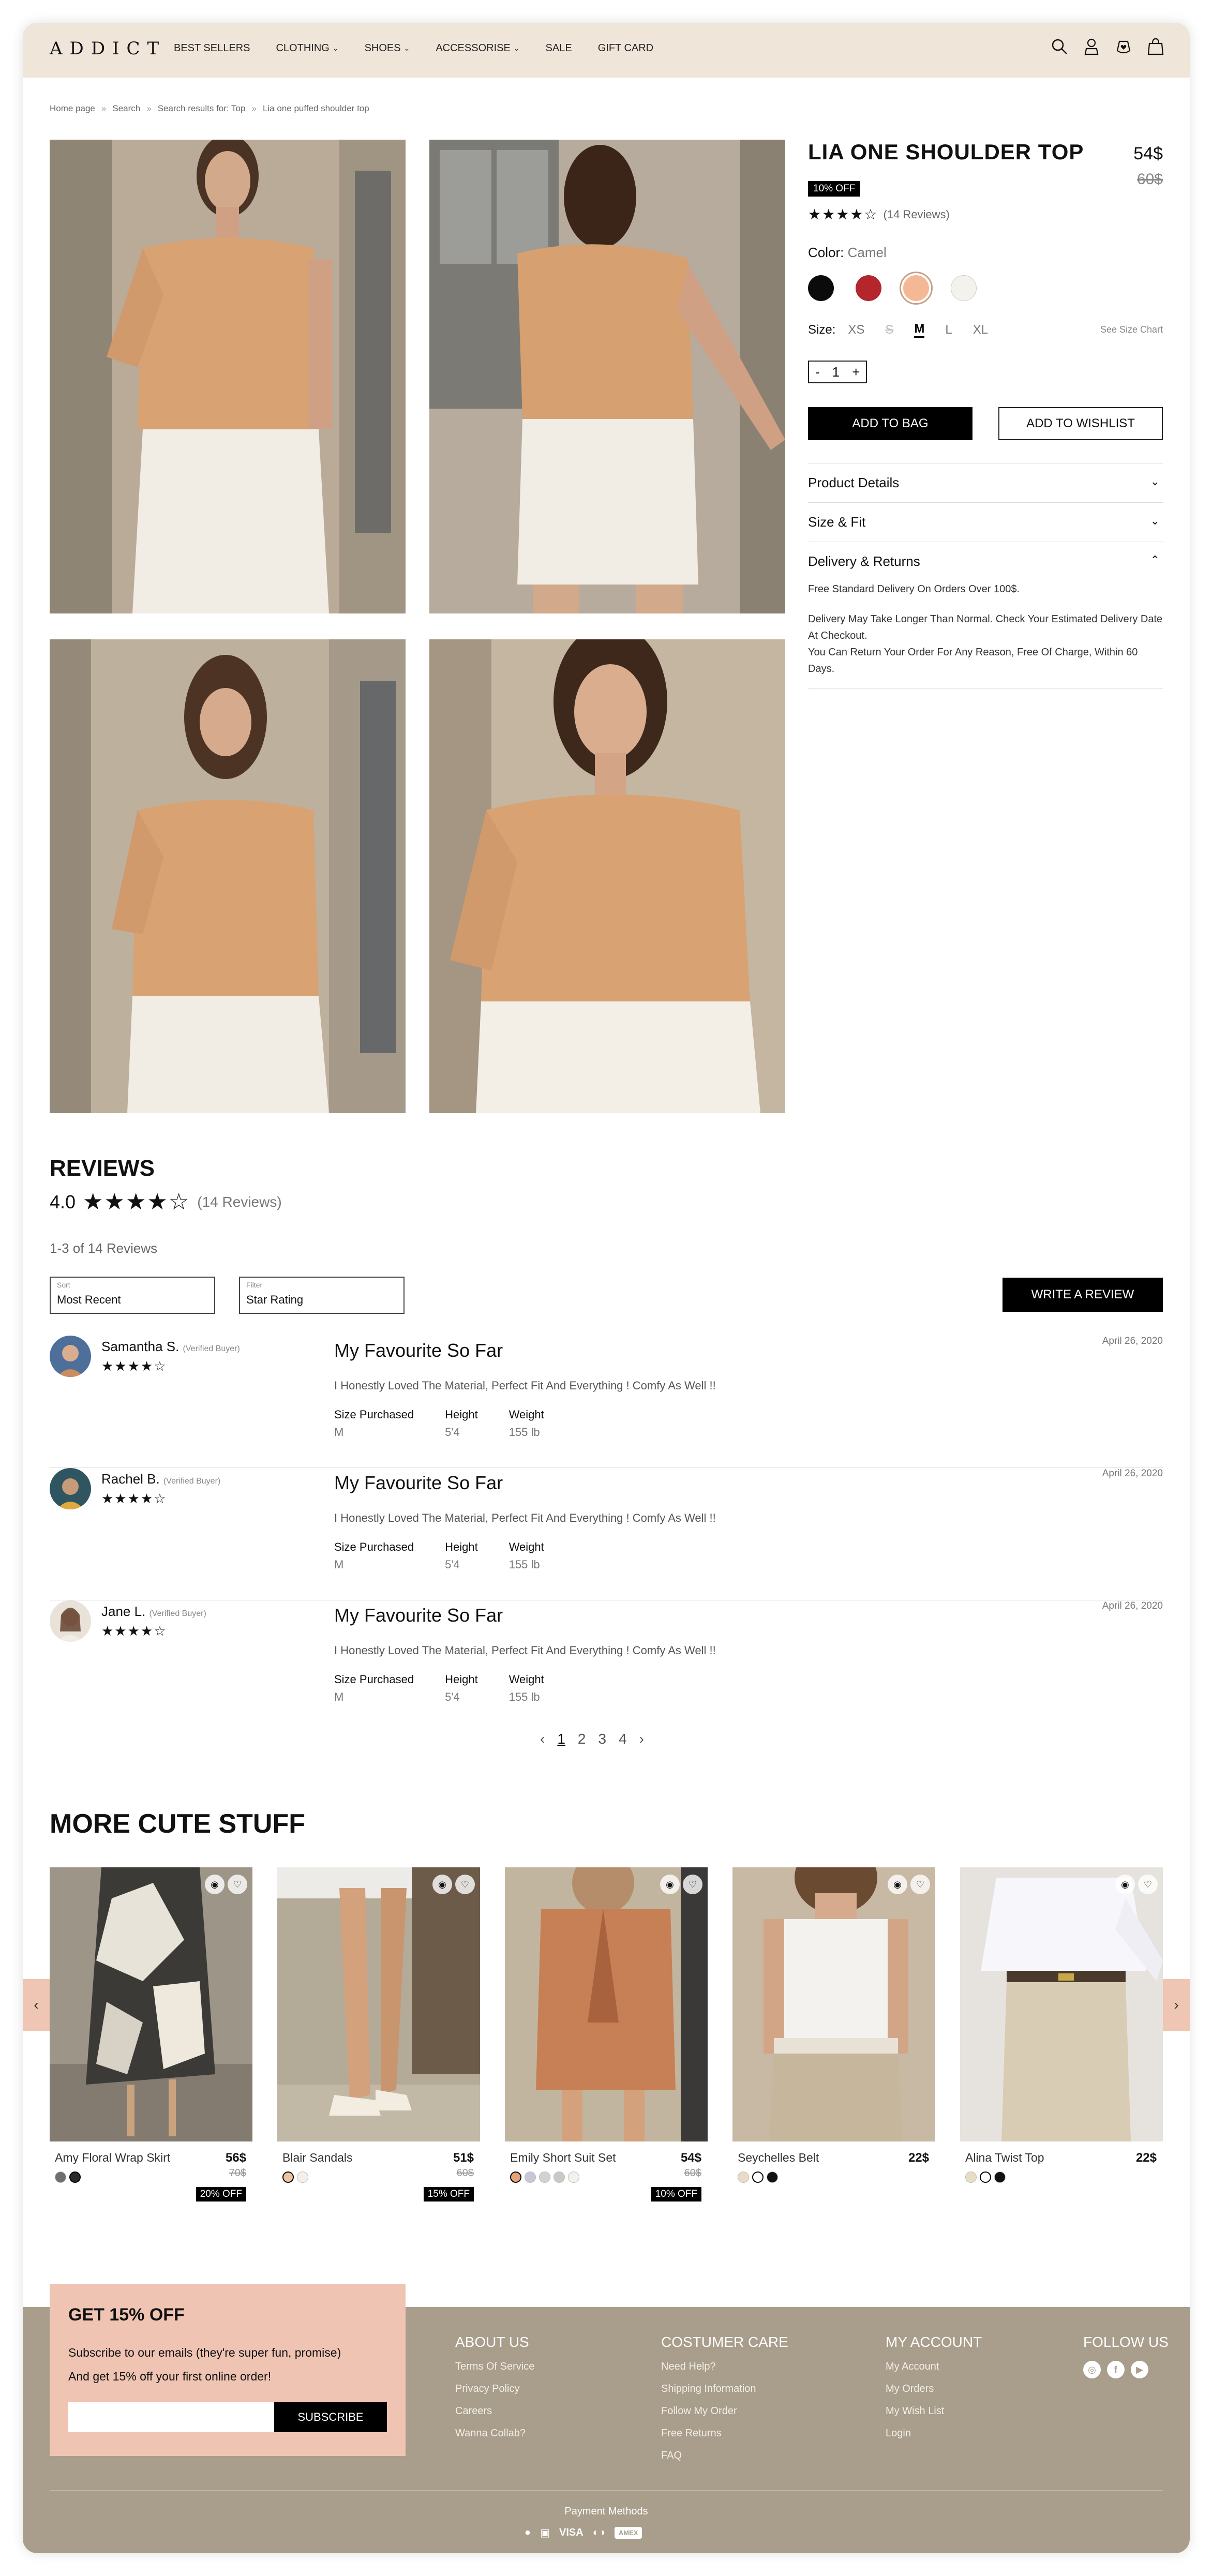 Image resolution: width=1212 pixels, height=2576 pixels. I want to click on product-image-closeup, so click(607, 876).